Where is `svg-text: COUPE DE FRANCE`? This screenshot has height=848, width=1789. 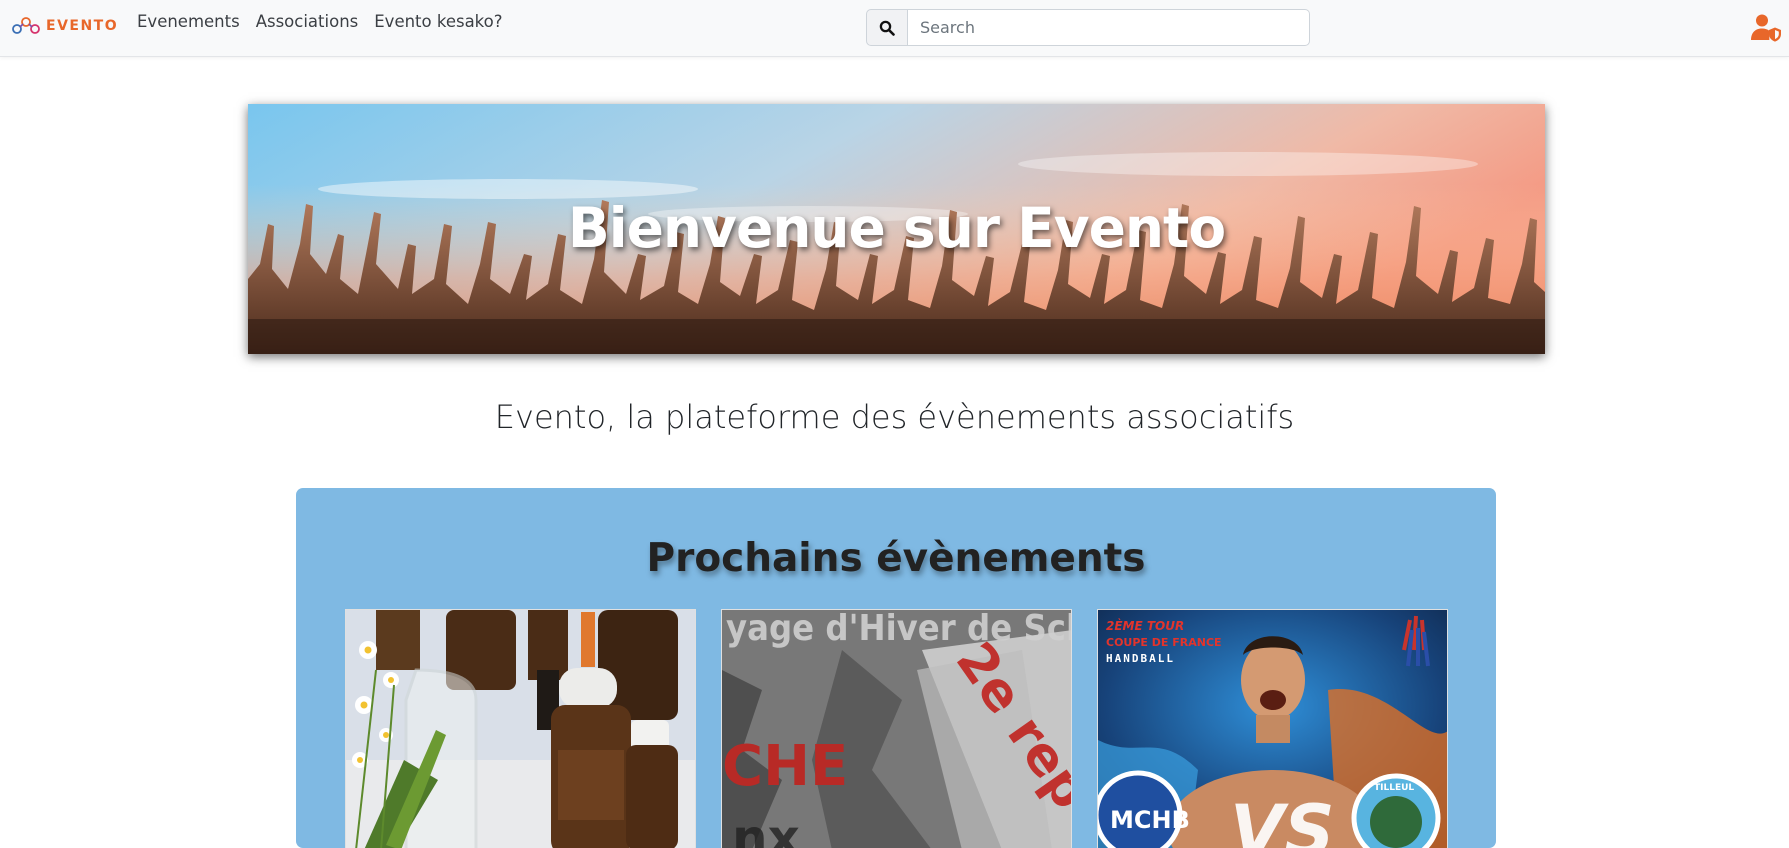
svg-text: COUPE DE FRANCE is located at coordinates (1164, 642).